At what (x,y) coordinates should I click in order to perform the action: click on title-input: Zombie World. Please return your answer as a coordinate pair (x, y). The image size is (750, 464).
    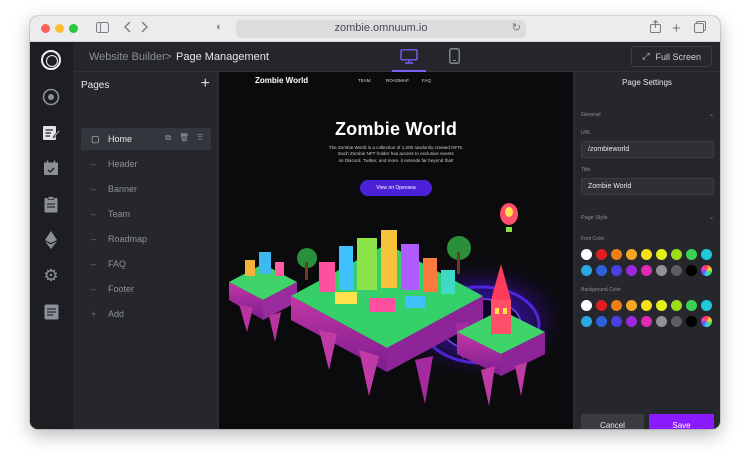
    Looking at the image, I should click on (647, 186).